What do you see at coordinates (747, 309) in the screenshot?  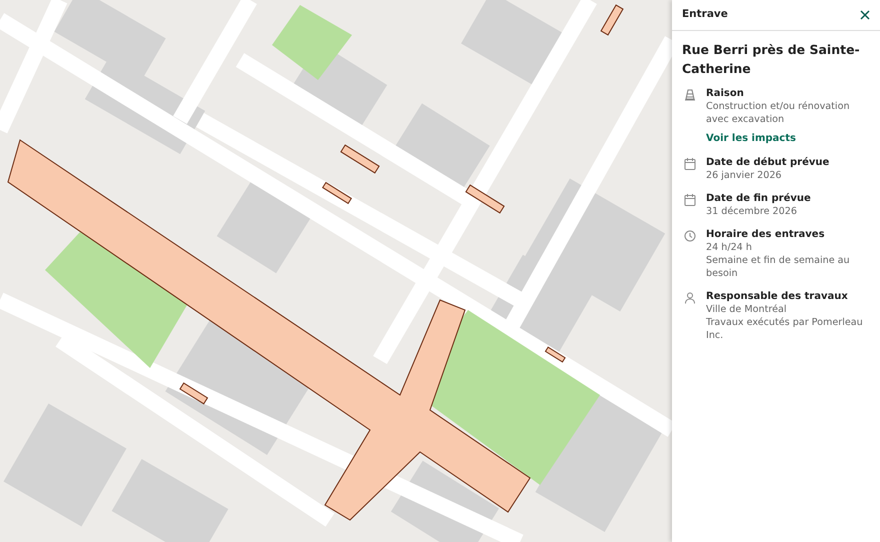 I see `field-value: Ville de Montréal` at bounding box center [747, 309].